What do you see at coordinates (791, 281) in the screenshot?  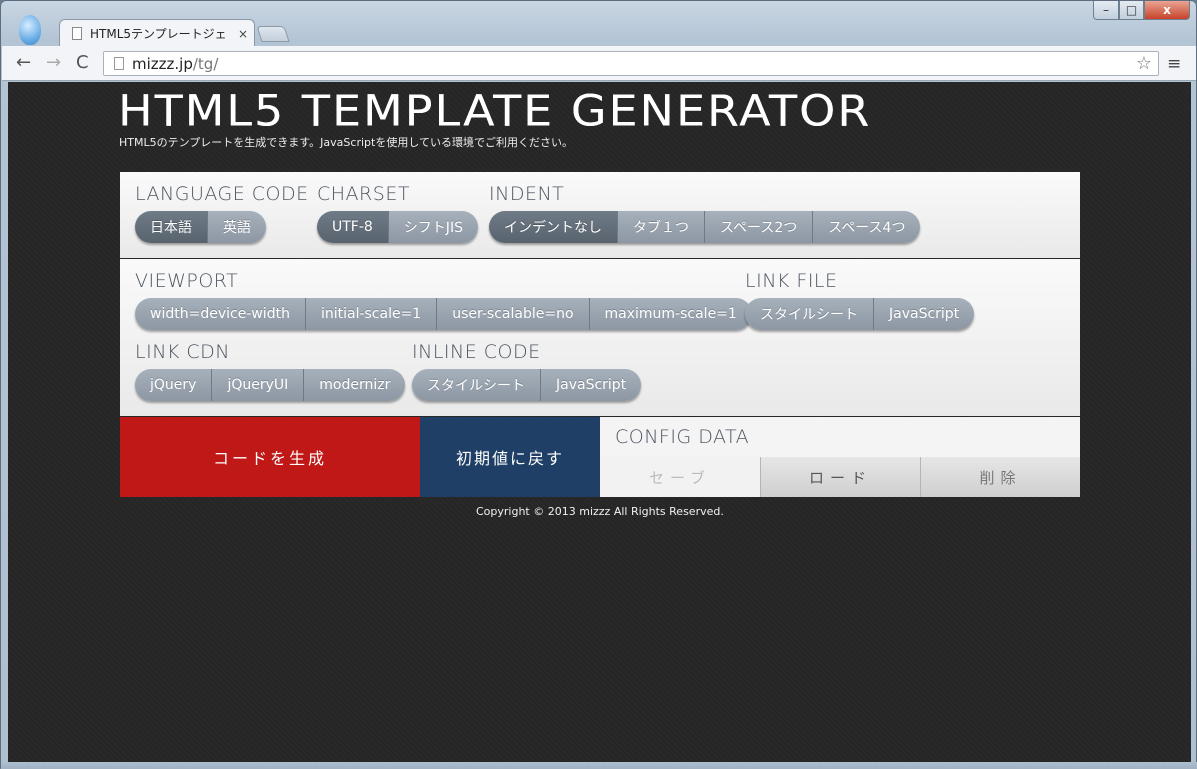 I see `link-file-label: LINK FILE` at bounding box center [791, 281].